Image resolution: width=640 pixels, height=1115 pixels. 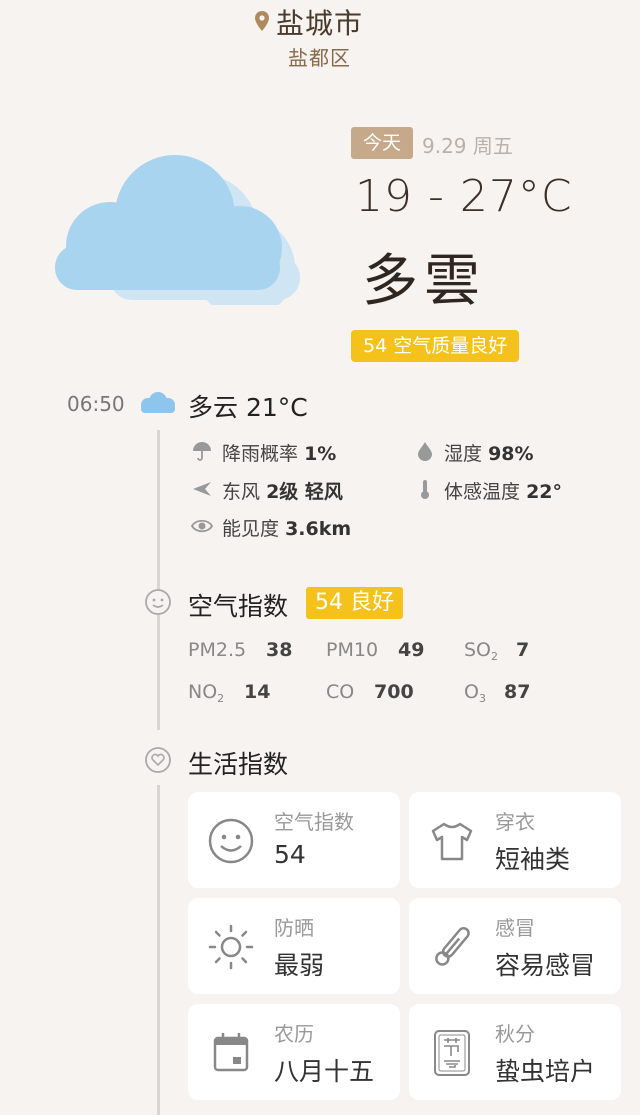 What do you see at coordinates (314, 822) in the screenshot?
I see `card-title: 空气指数` at bounding box center [314, 822].